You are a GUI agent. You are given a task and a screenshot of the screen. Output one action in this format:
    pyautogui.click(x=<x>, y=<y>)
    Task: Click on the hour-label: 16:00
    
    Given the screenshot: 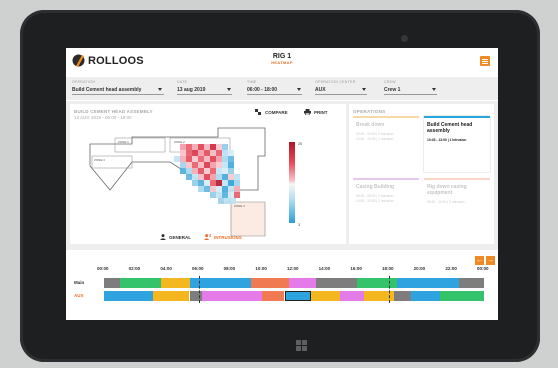 What is the action you would take?
    pyautogui.click(x=356, y=268)
    